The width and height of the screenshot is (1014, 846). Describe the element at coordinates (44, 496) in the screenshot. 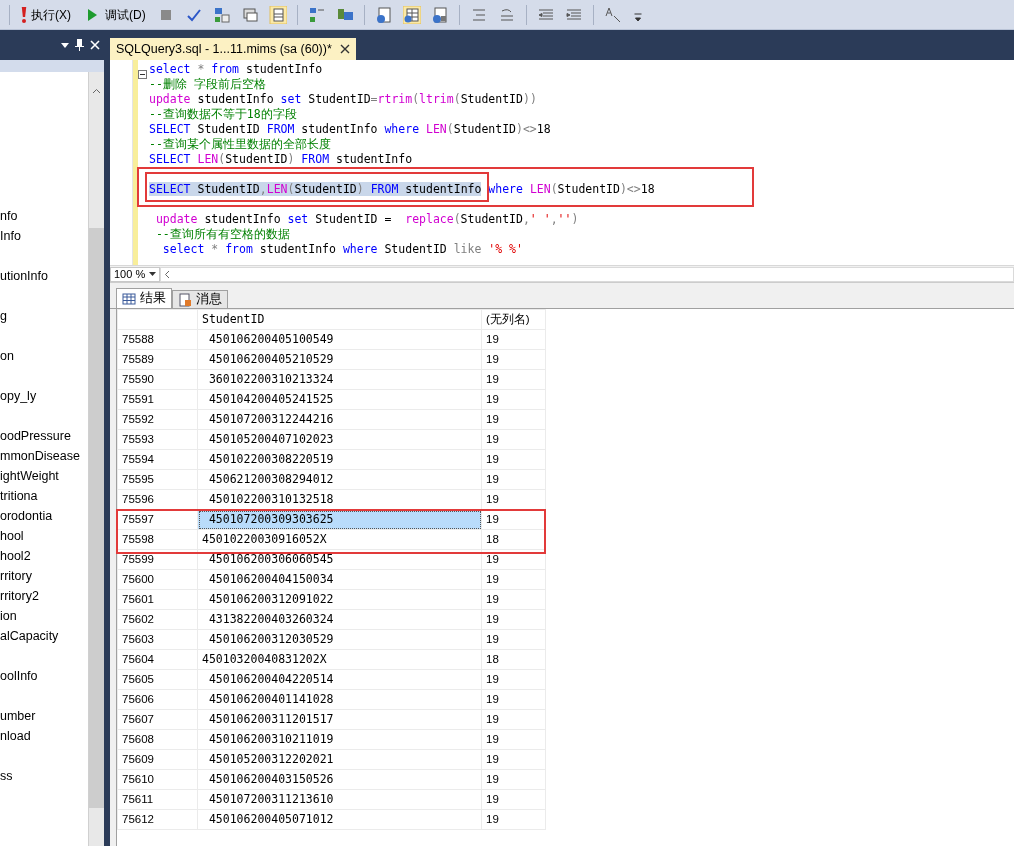

I see `tree-node-label: tritiona` at that location.